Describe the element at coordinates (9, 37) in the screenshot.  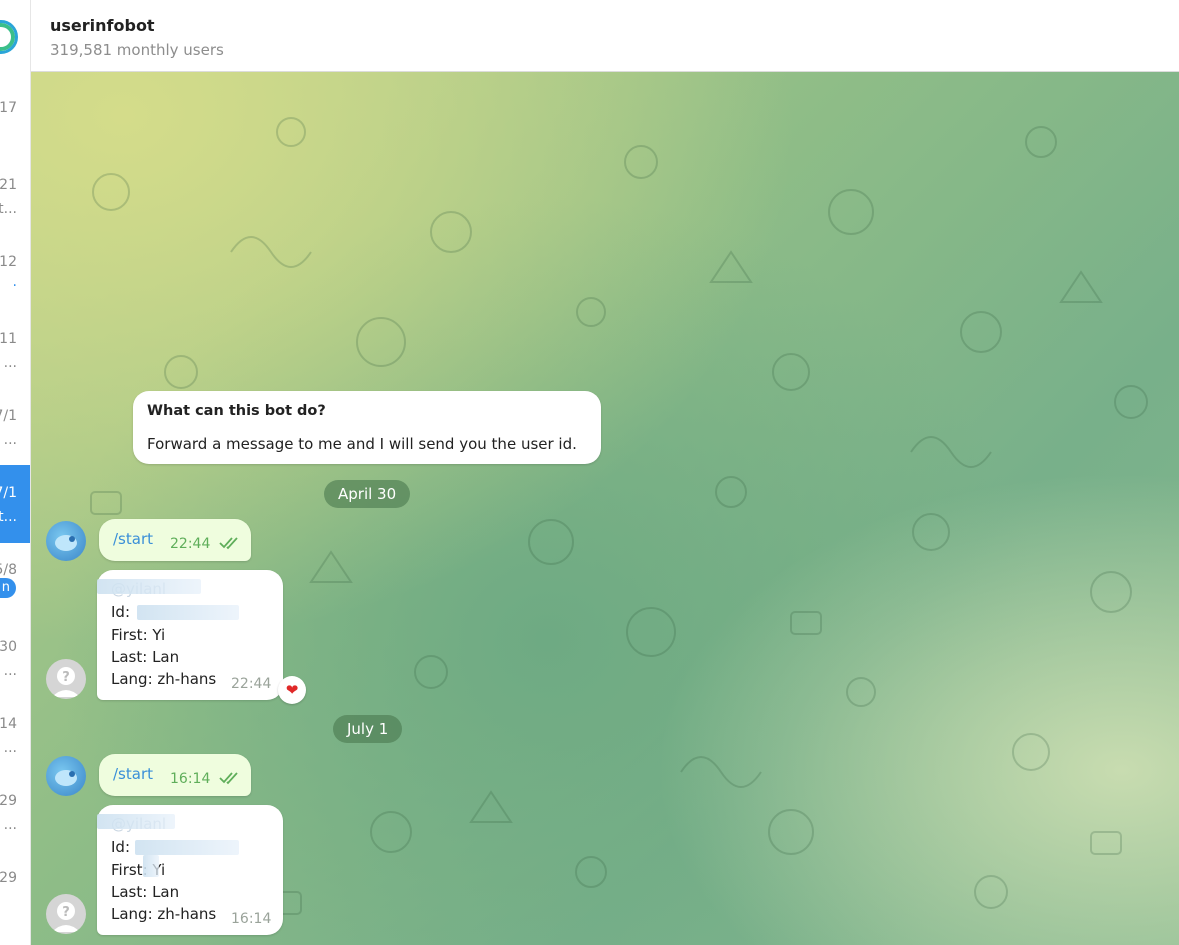
I see `account-avatar` at that location.